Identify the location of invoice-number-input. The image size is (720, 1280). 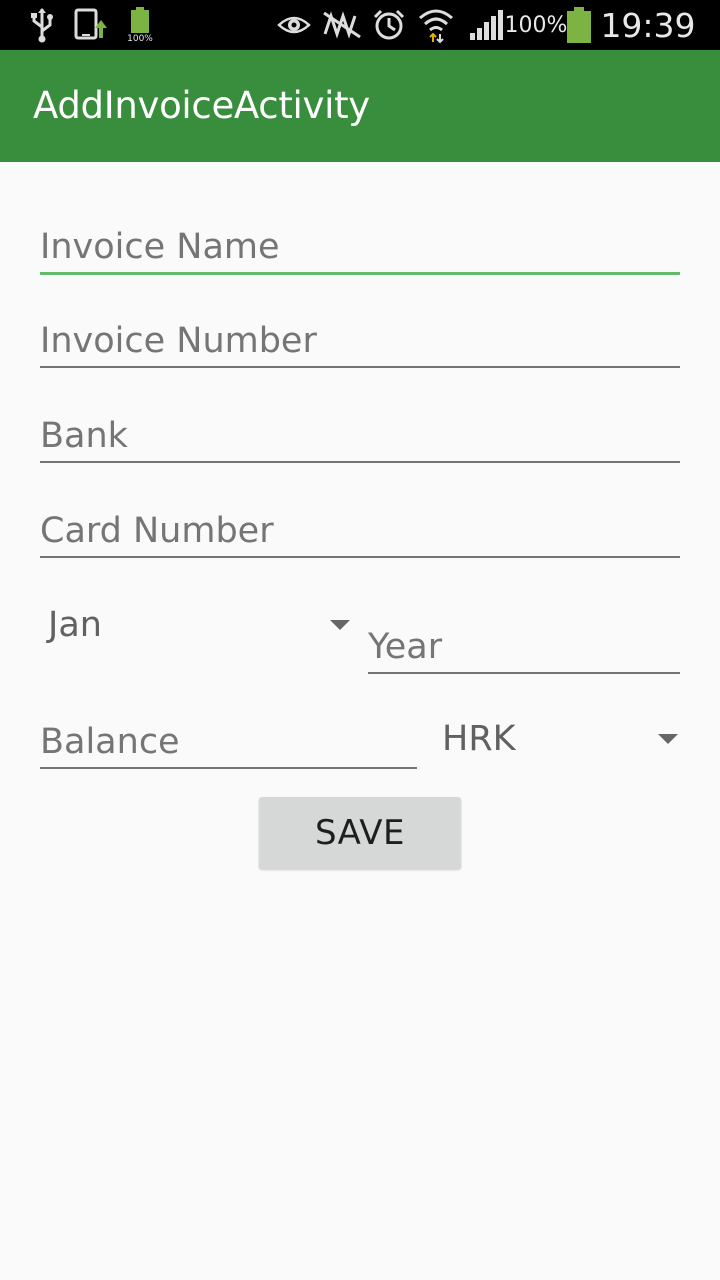
(360, 341).